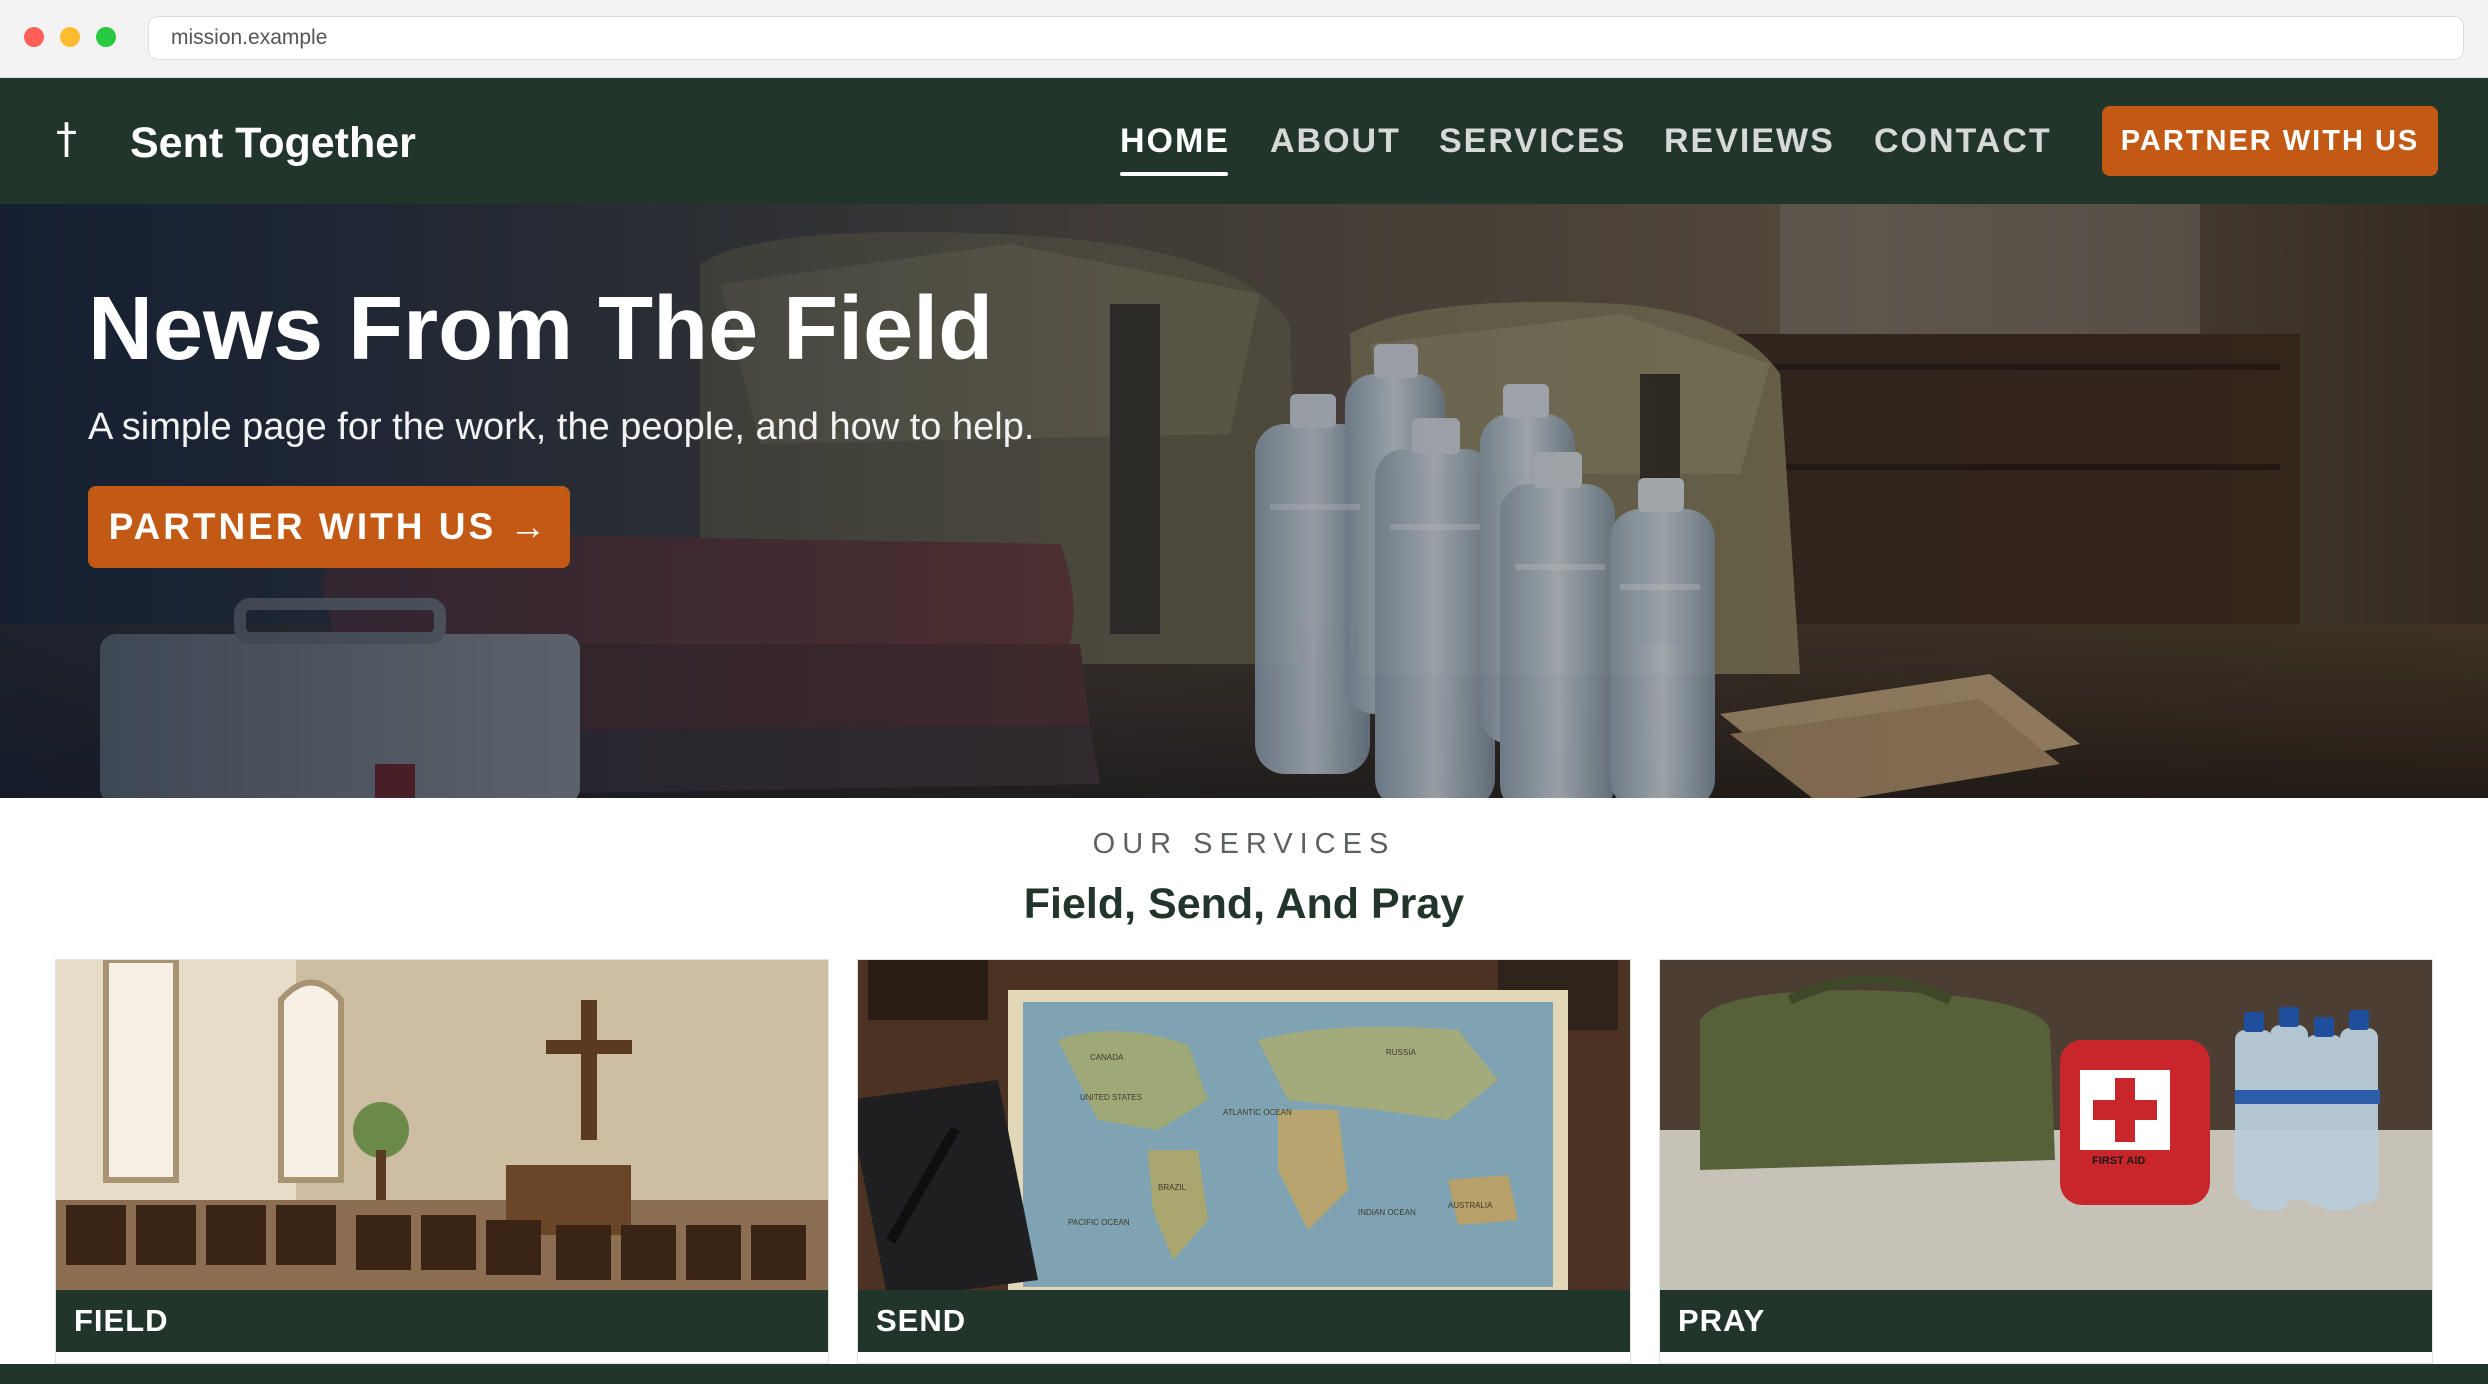 The height and width of the screenshot is (1384, 2488). I want to click on nav-reviews: REVIEWS, so click(1749, 141).